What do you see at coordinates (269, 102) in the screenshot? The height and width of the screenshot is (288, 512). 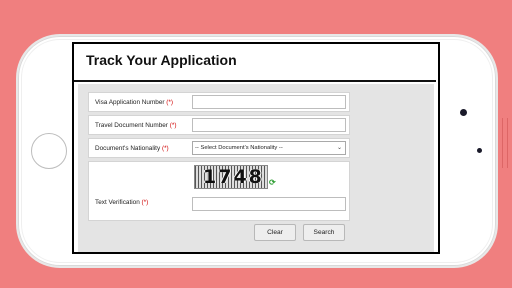 I see `visa-number-input` at bounding box center [269, 102].